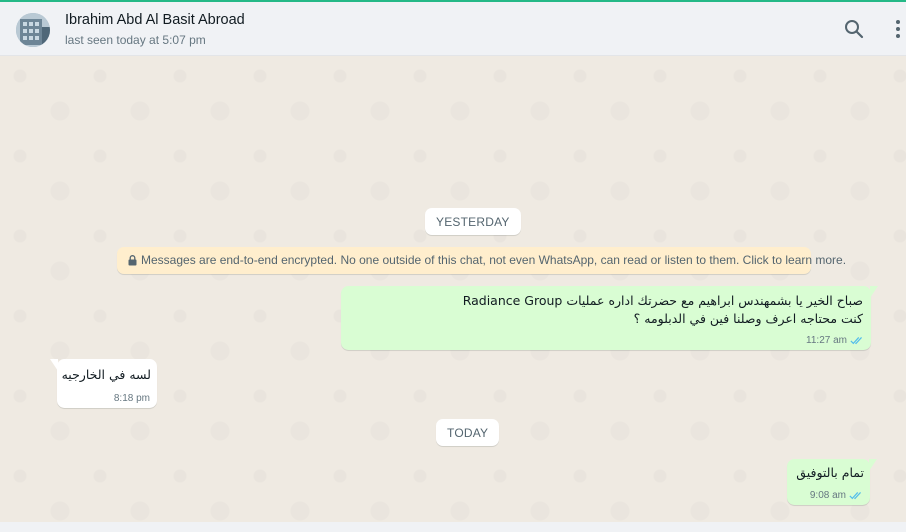  I want to click on message-meta: 9:08 am, so click(836, 495).